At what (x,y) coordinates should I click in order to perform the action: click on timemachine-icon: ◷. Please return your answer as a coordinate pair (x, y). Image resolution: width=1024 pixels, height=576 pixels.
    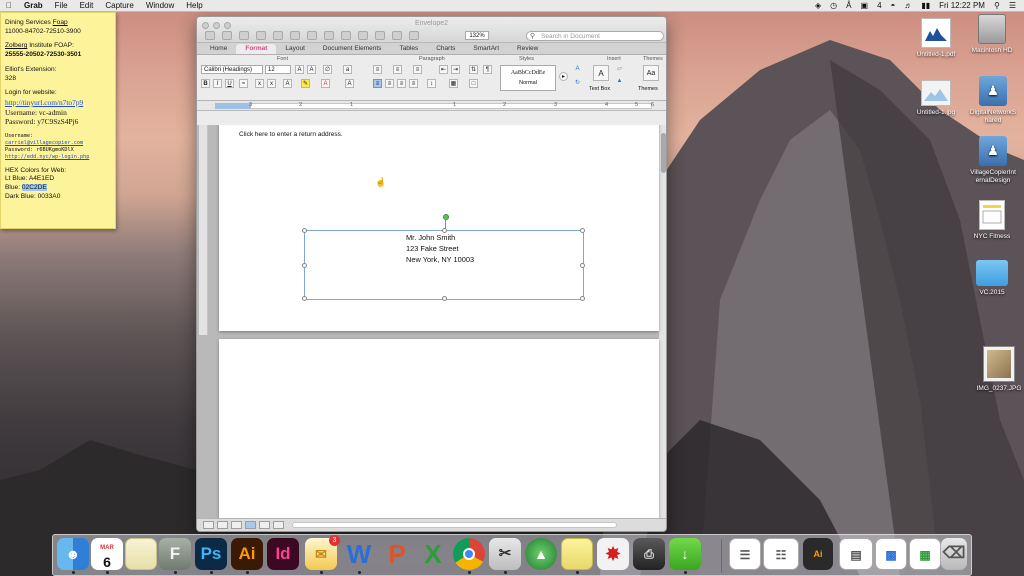
    Looking at the image, I should click on (833, 5).